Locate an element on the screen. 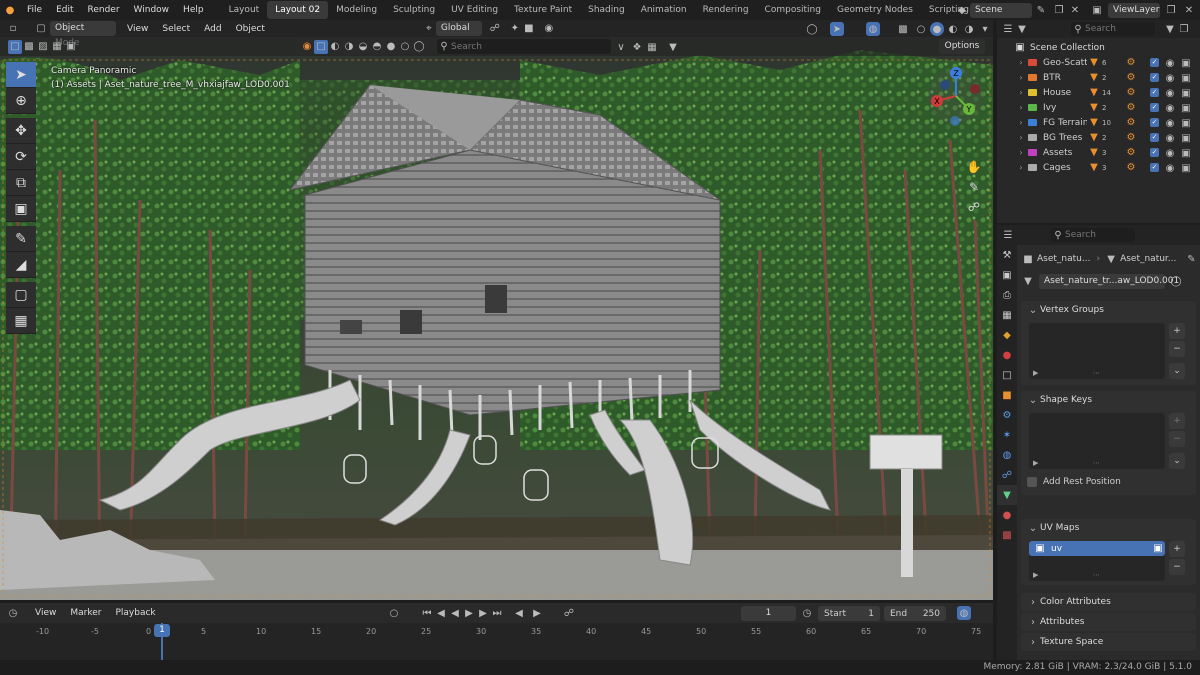  add-vertex-group-button: + is located at coordinates (1177, 331).